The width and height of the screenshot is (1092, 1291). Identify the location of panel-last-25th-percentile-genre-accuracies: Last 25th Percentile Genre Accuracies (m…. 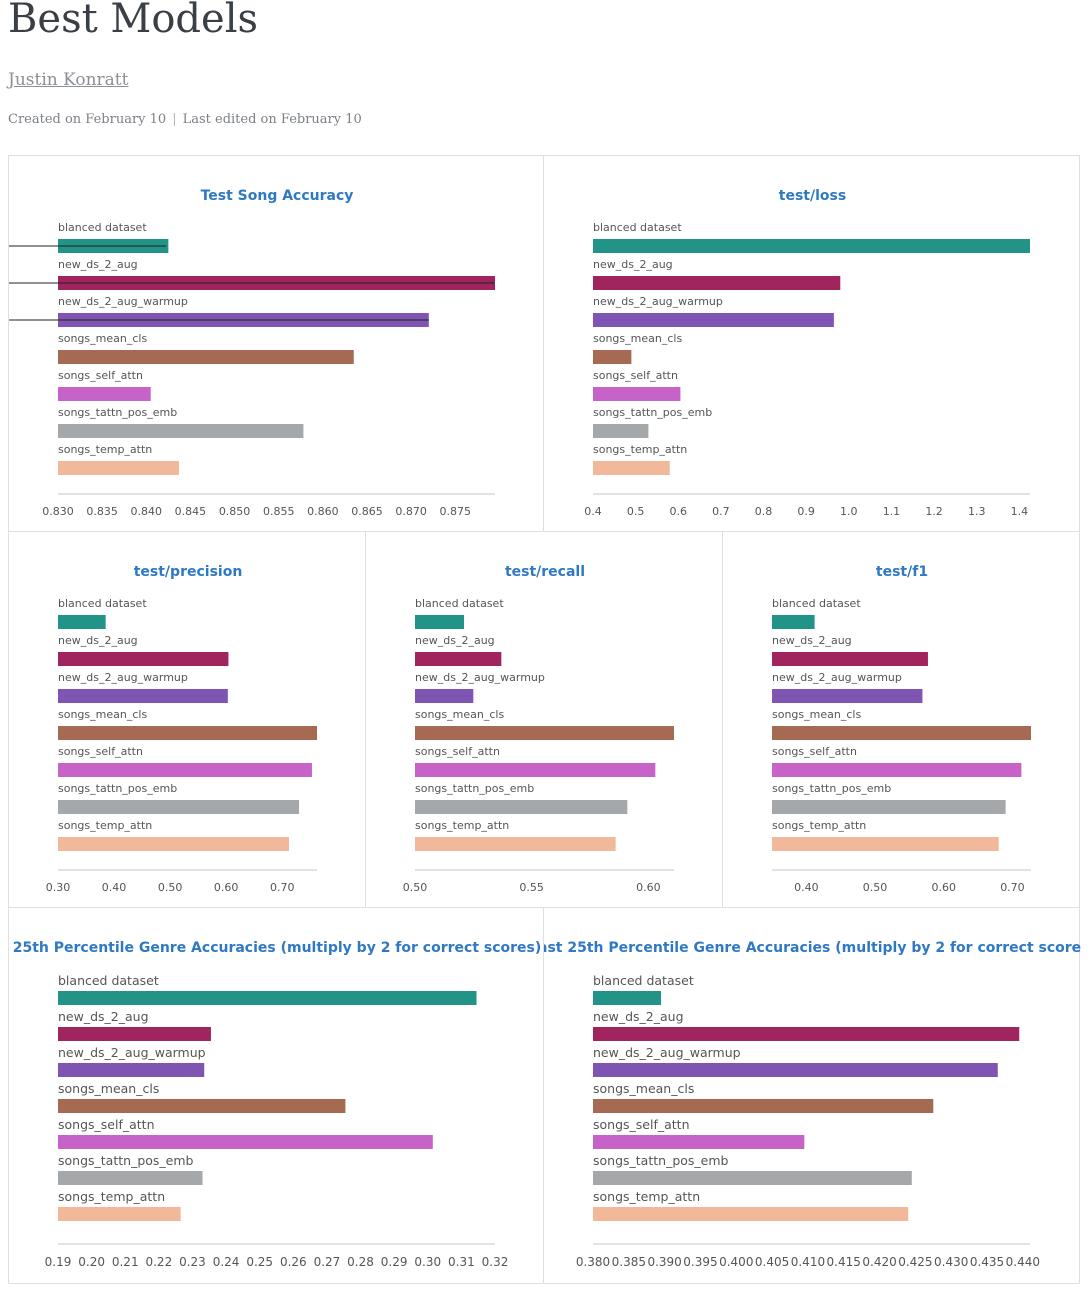
(812, 1095).